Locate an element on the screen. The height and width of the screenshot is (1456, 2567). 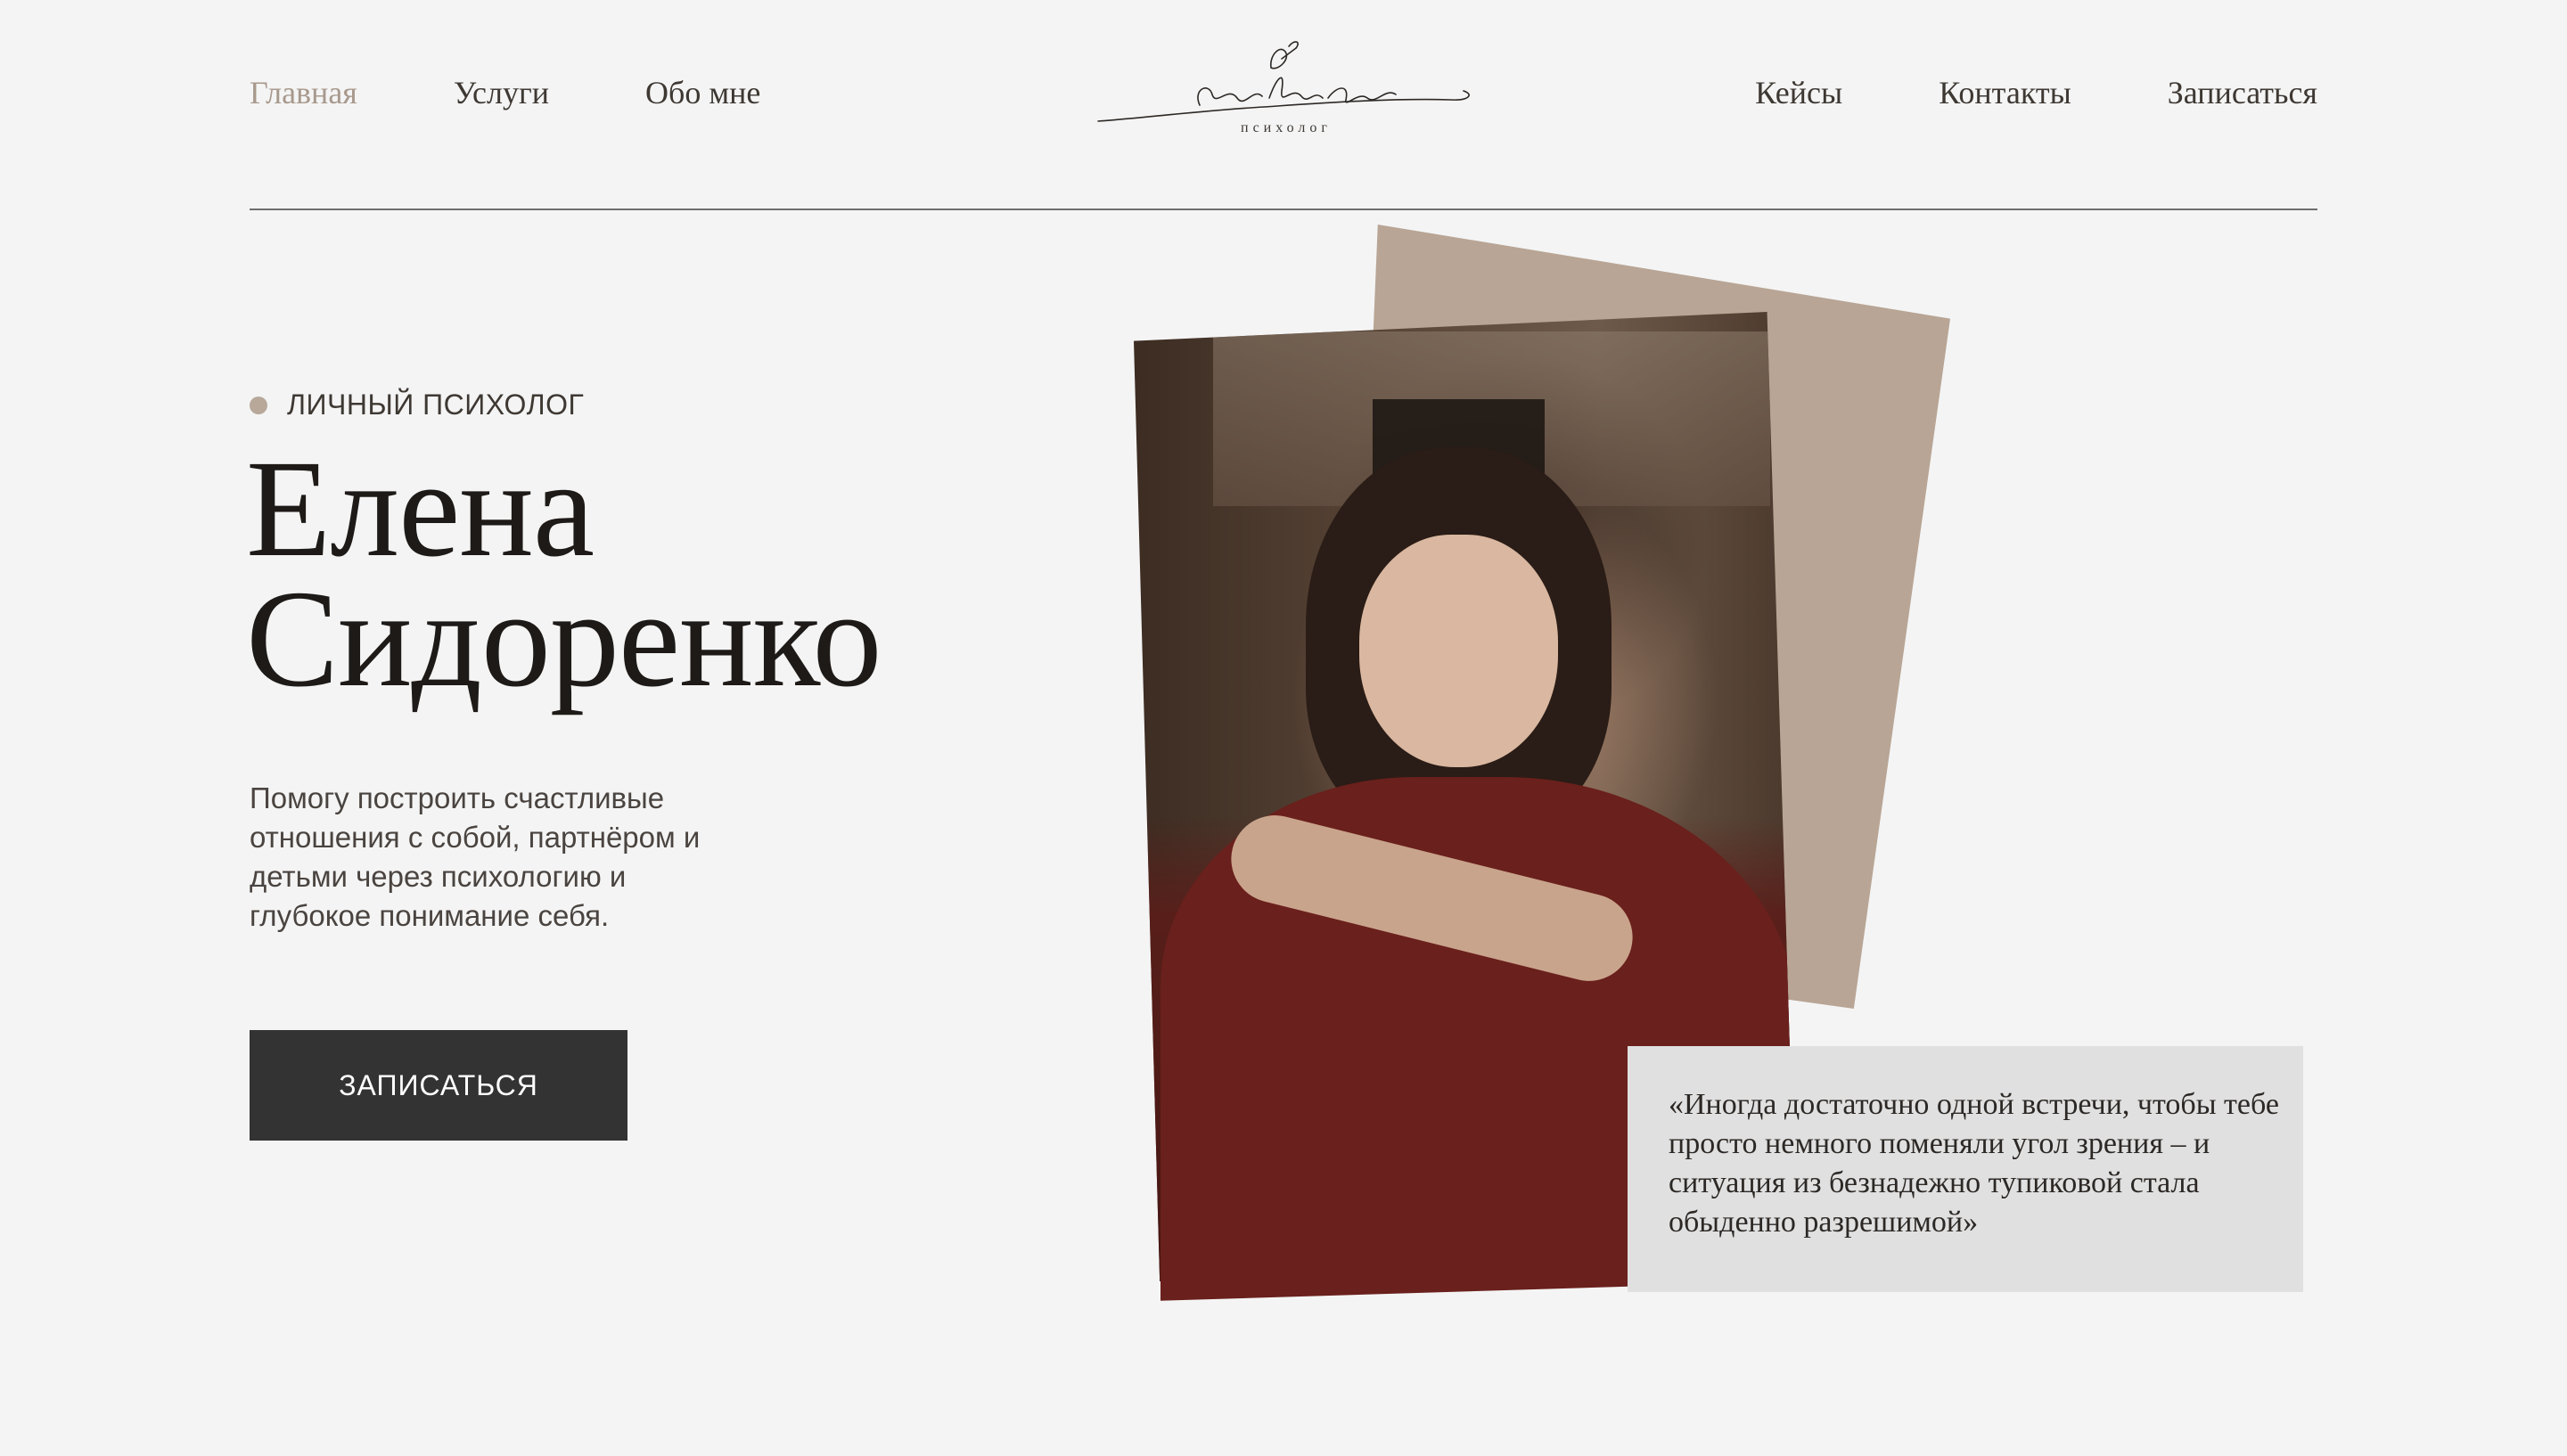
nav-cases-link: Кейсы is located at coordinates (1799, 93).